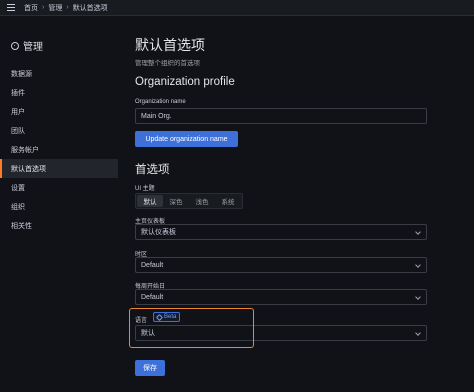 Image resolution: width=474 pixels, height=392 pixels. I want to click on breadcrumb-current: 默认首选项, so click(90, 8).